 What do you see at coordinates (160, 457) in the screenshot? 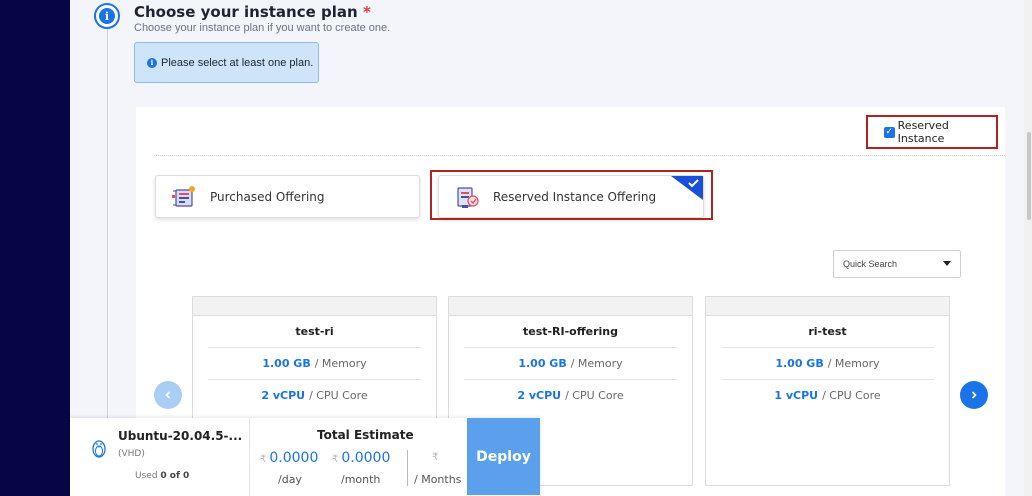
I see `selected-image-summary: Ubuntu-20.04.5-... (VHD) Used 0 of 0` at bounding box center [160, 457].